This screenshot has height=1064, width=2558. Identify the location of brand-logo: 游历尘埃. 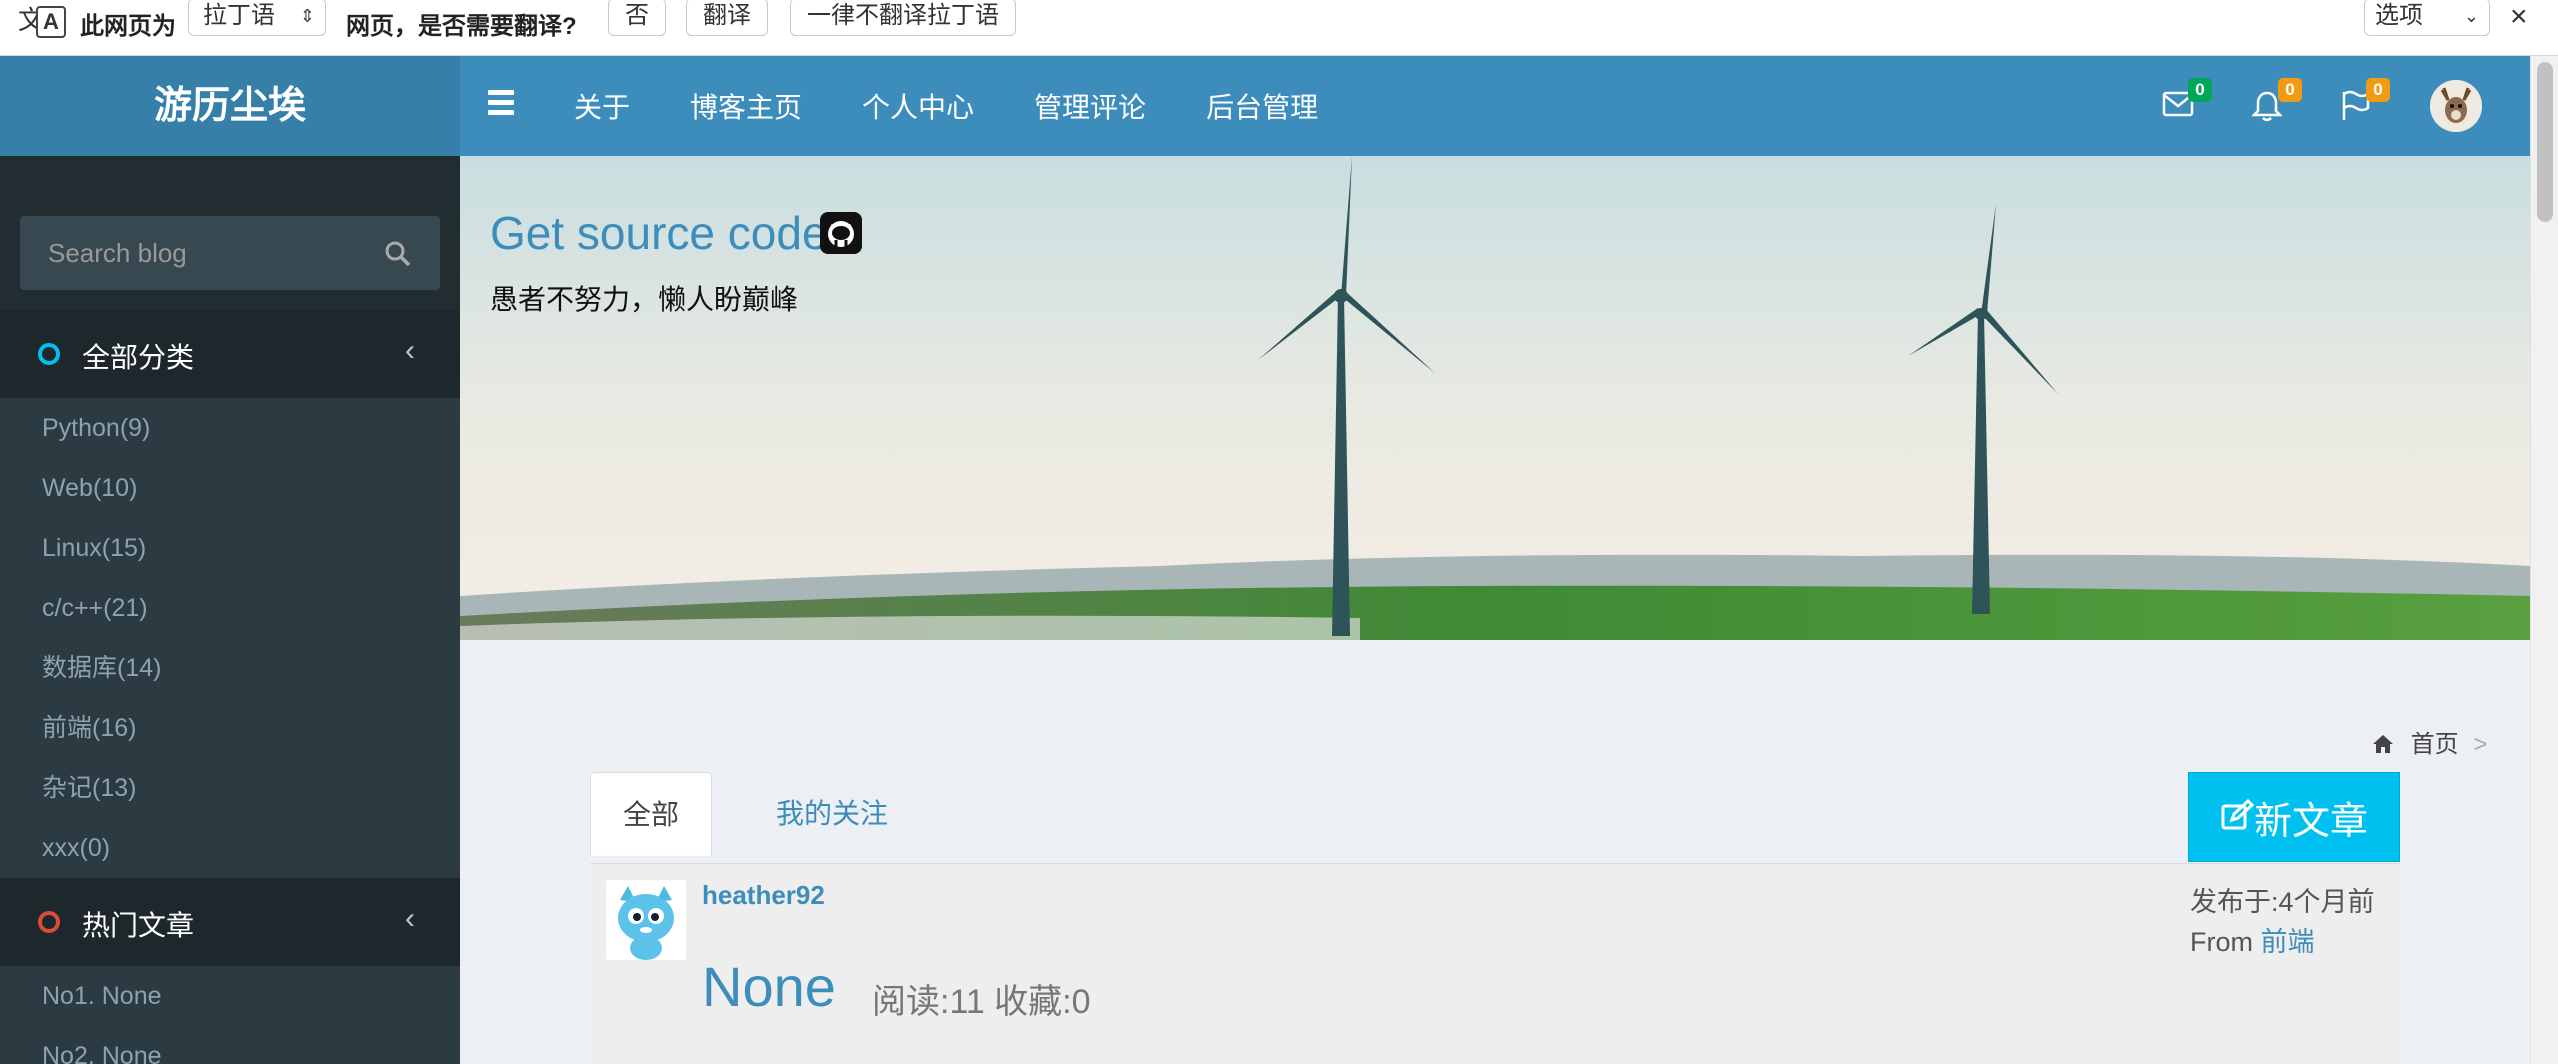
(230, 106).